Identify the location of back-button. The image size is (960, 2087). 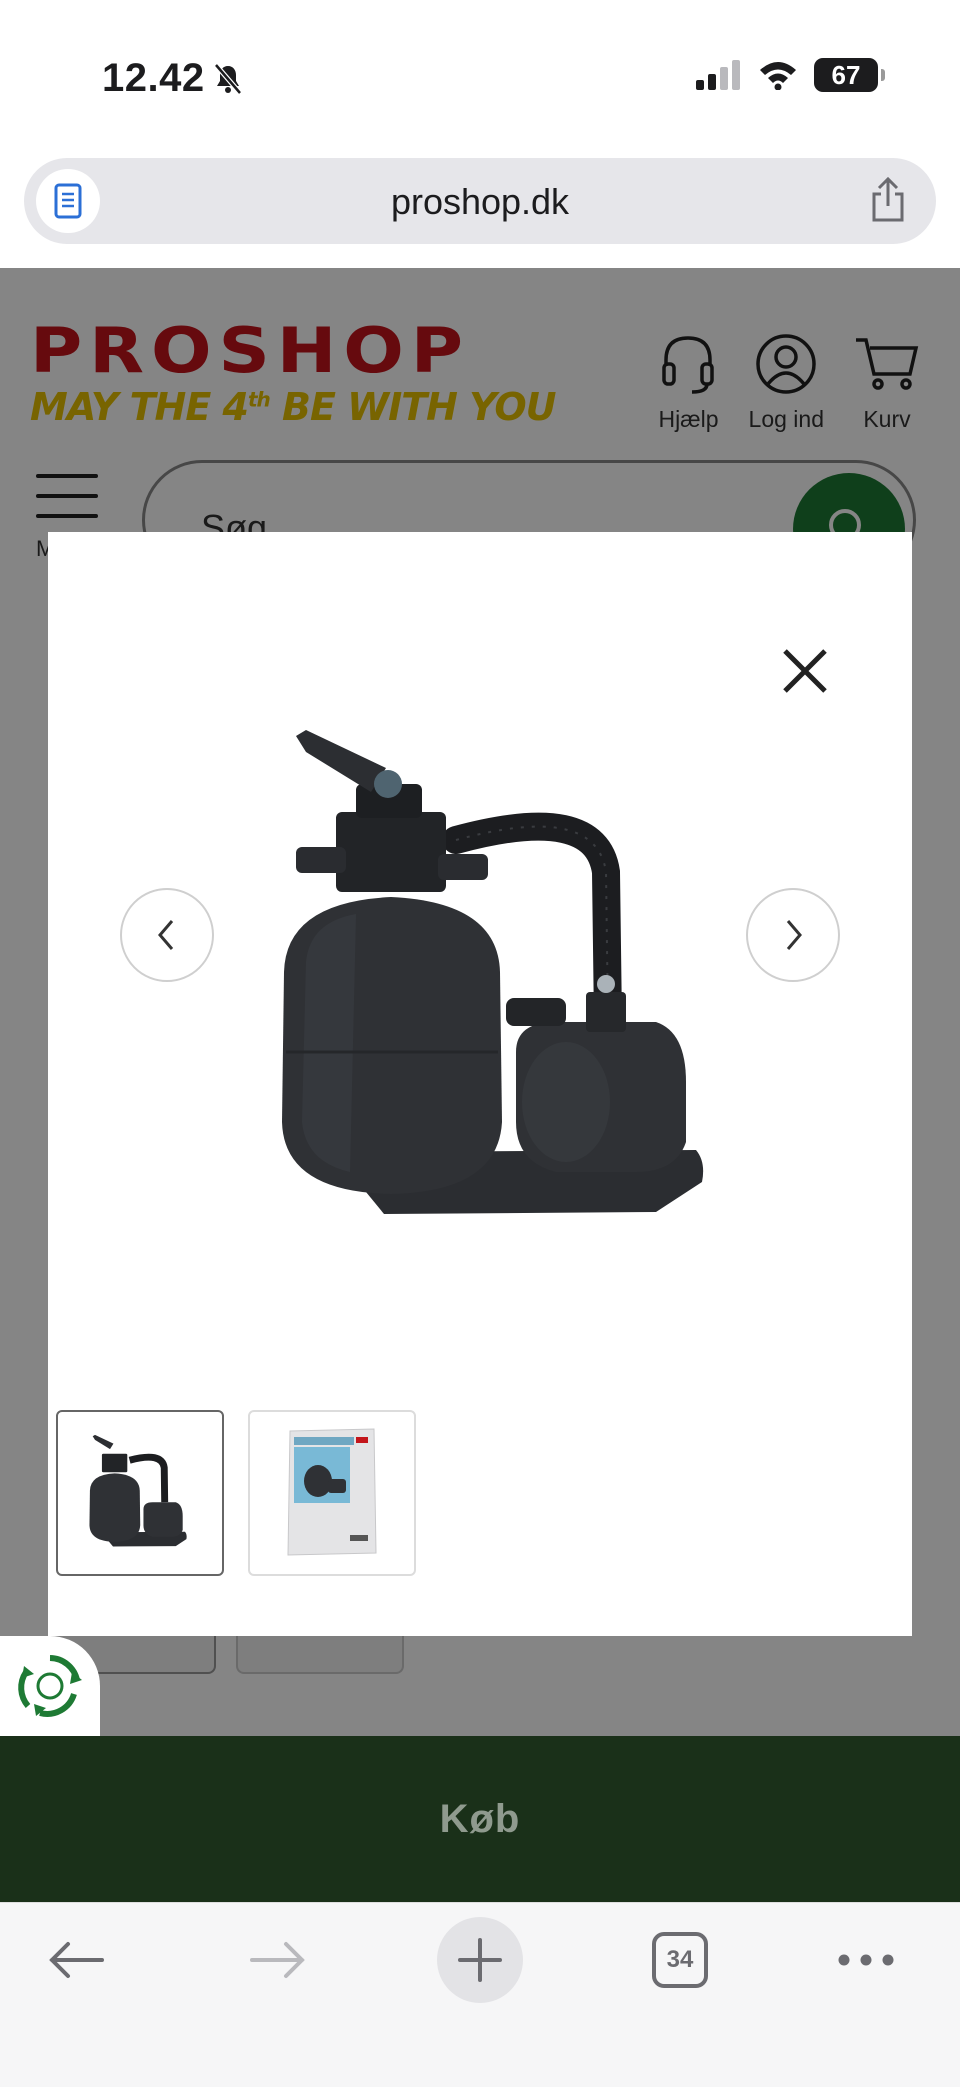
(76, 1960).